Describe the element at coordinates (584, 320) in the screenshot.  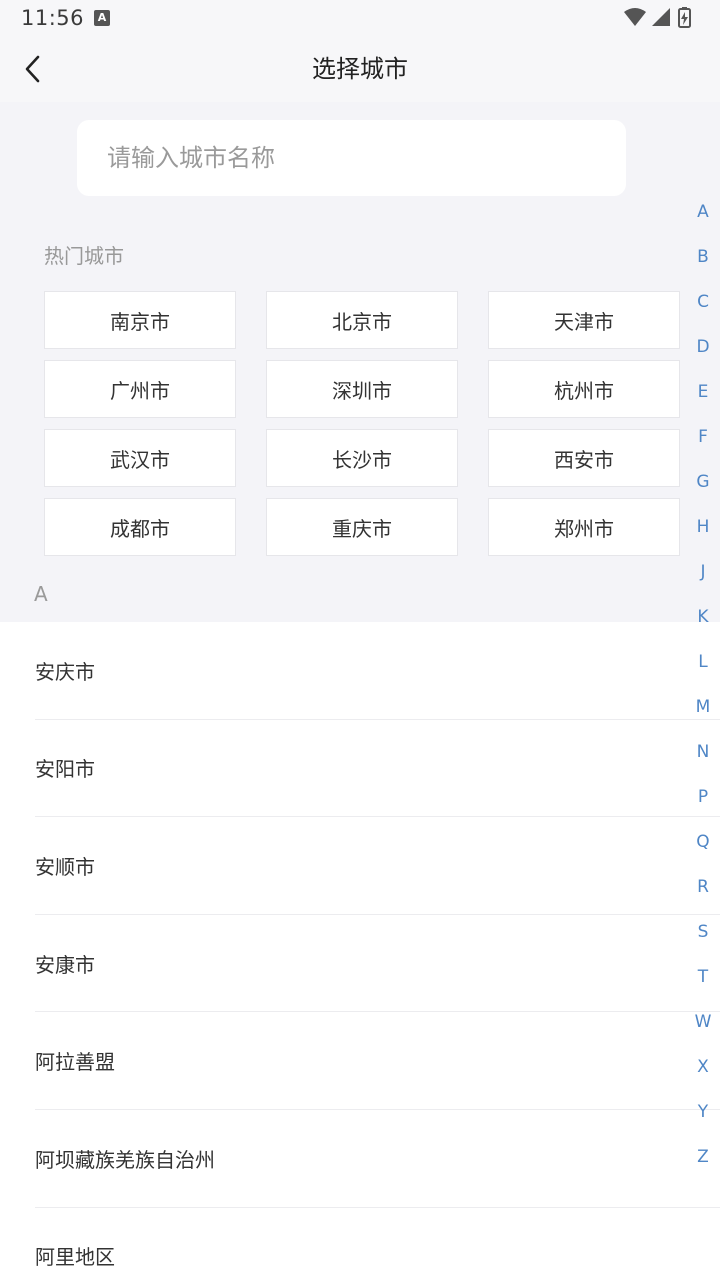
I see `hot-city-button: 天津市` at that location.